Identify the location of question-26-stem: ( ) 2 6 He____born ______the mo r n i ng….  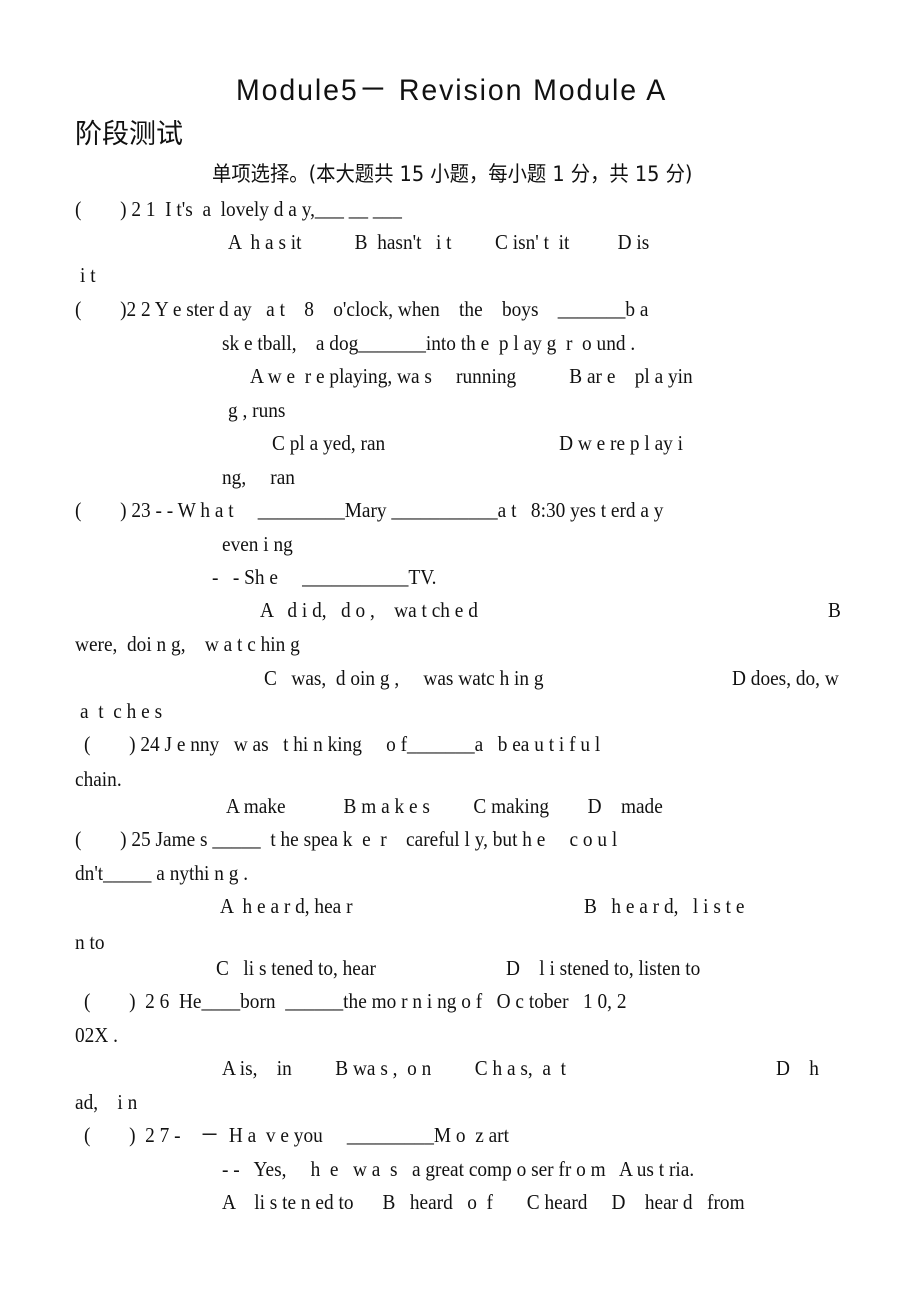
(355, 1001).